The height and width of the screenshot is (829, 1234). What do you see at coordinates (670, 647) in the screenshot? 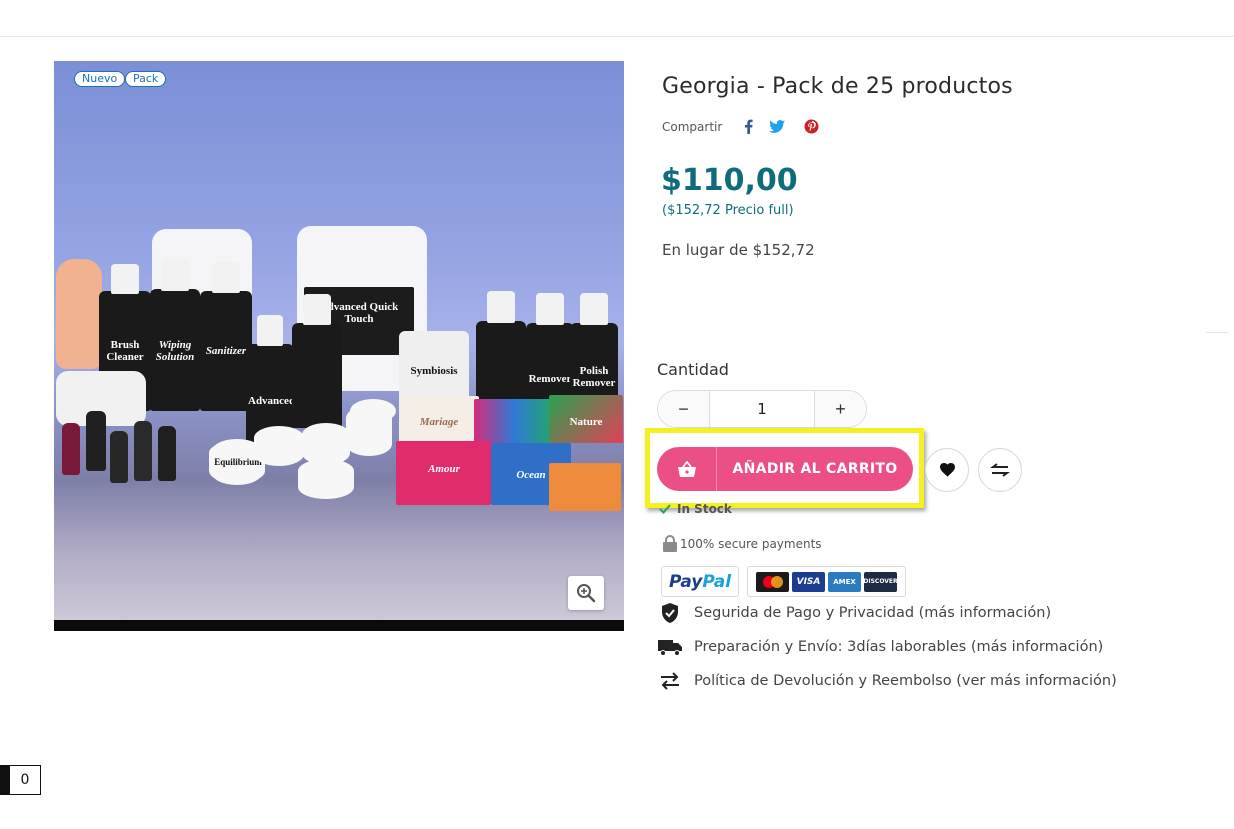
I see `truck-icon` at bounding box center [670, 647].